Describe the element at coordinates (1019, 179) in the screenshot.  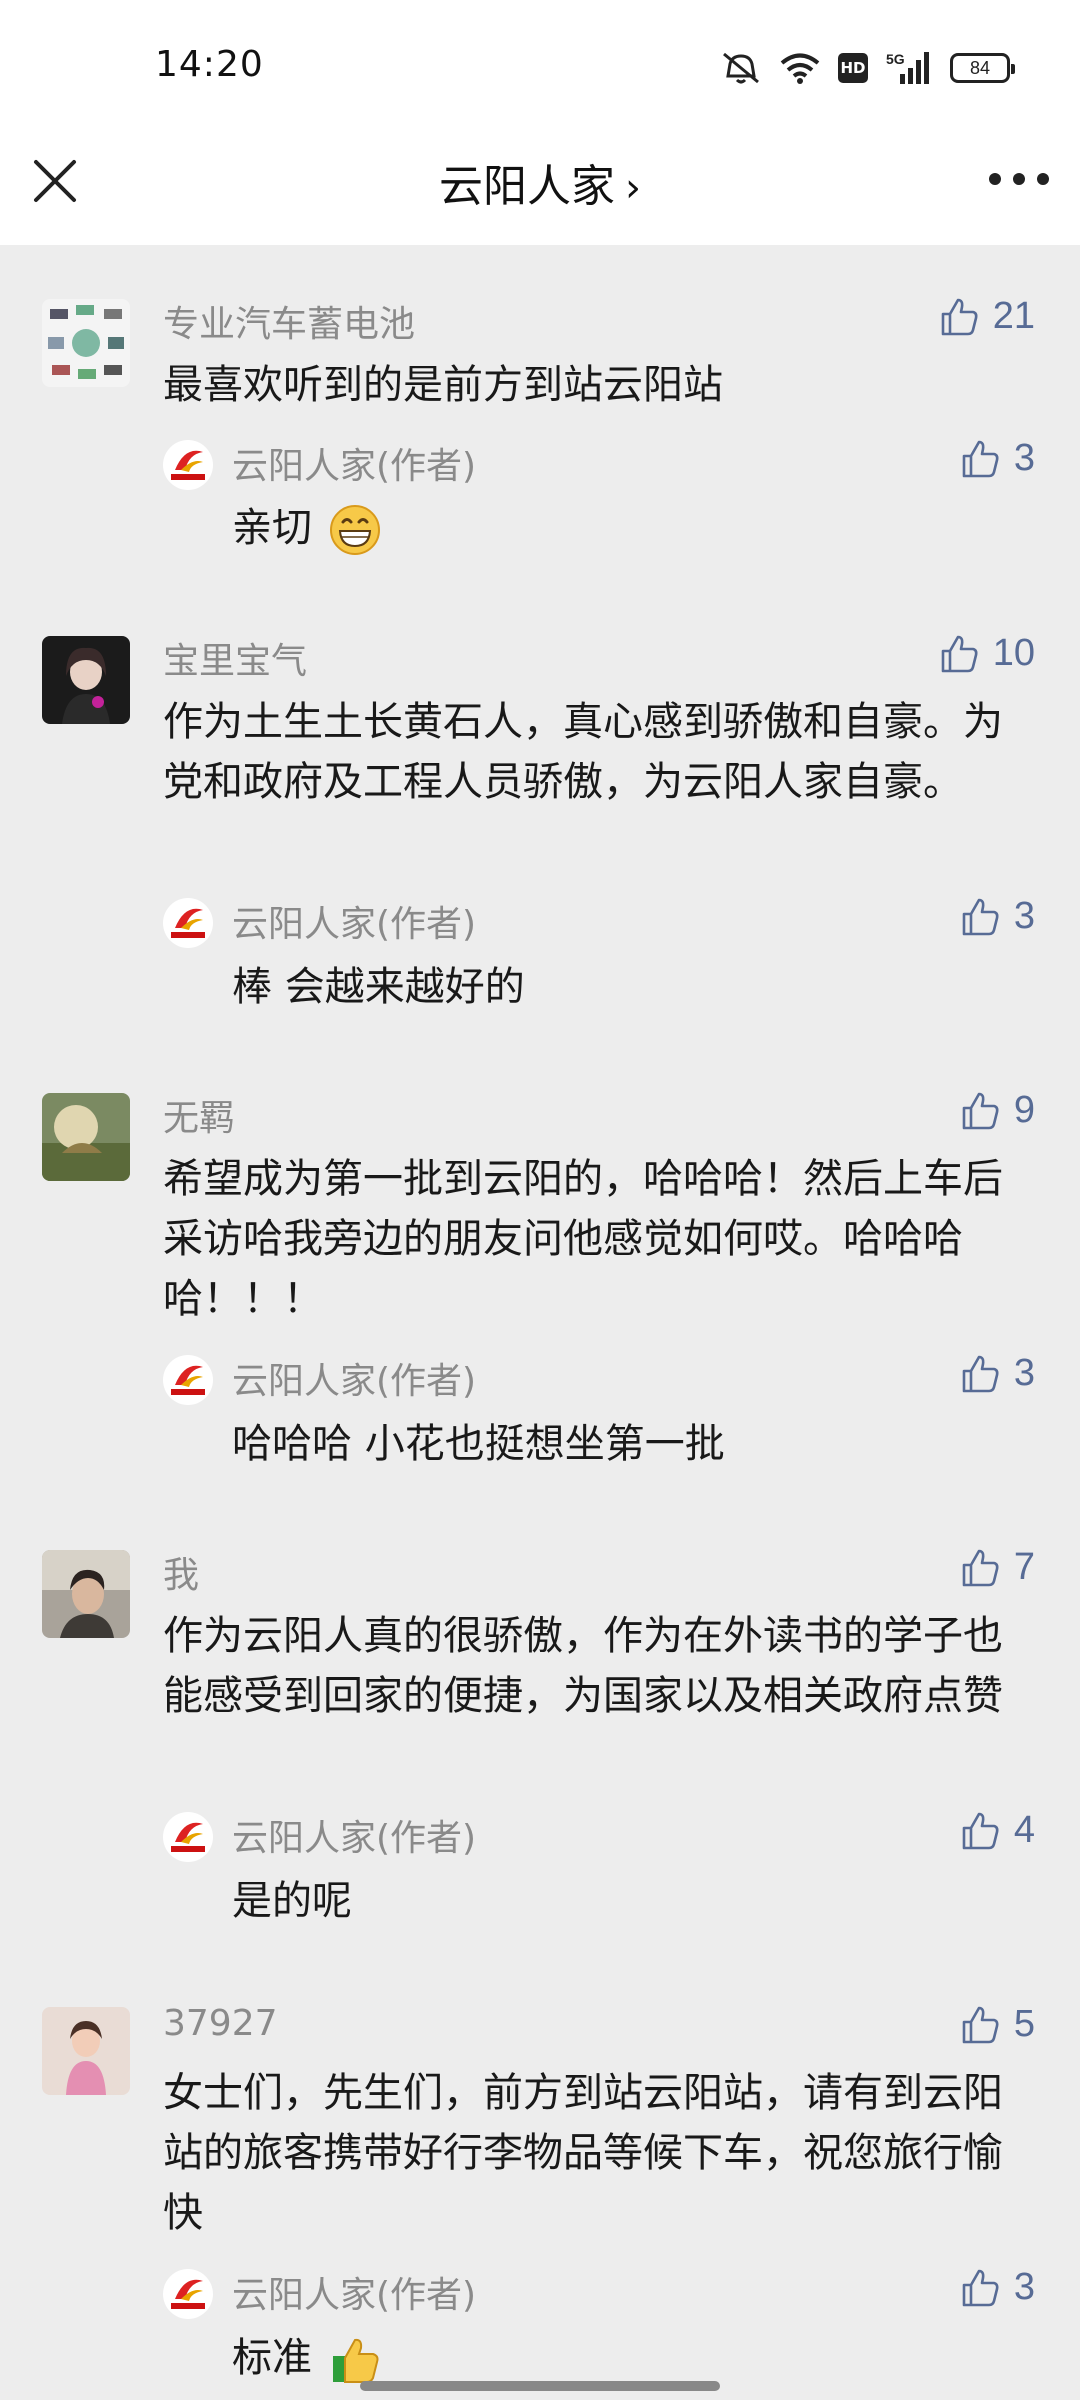
I see `more-icon` at that location.